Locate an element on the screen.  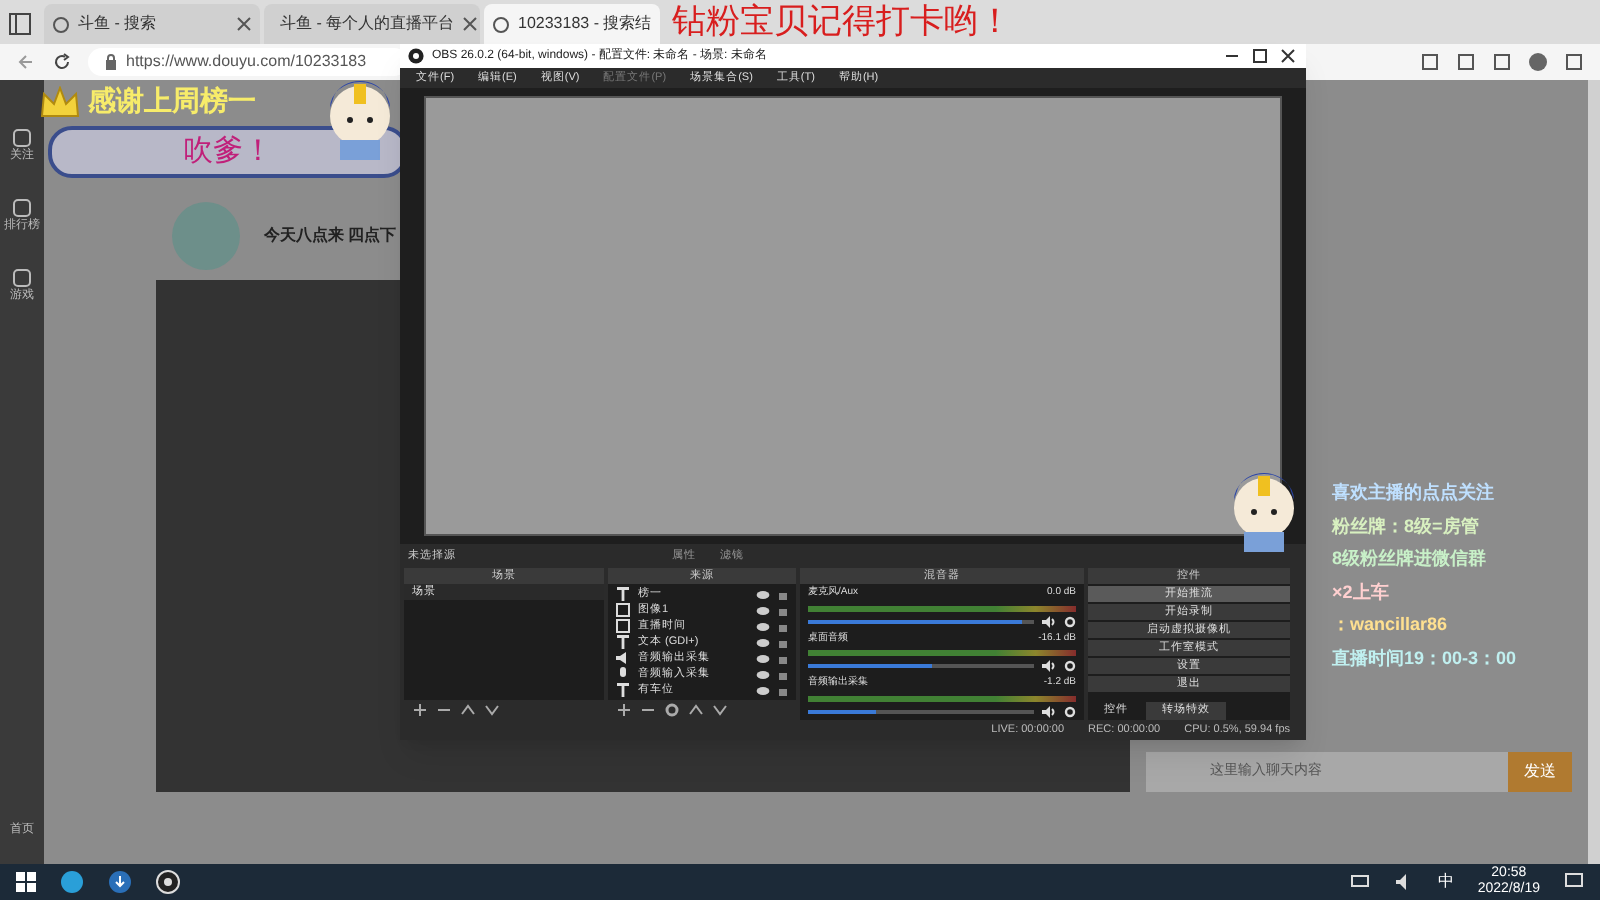
overlay-info-text: 喜欢主播的点点关注 is located at coordinates (1414, 493).